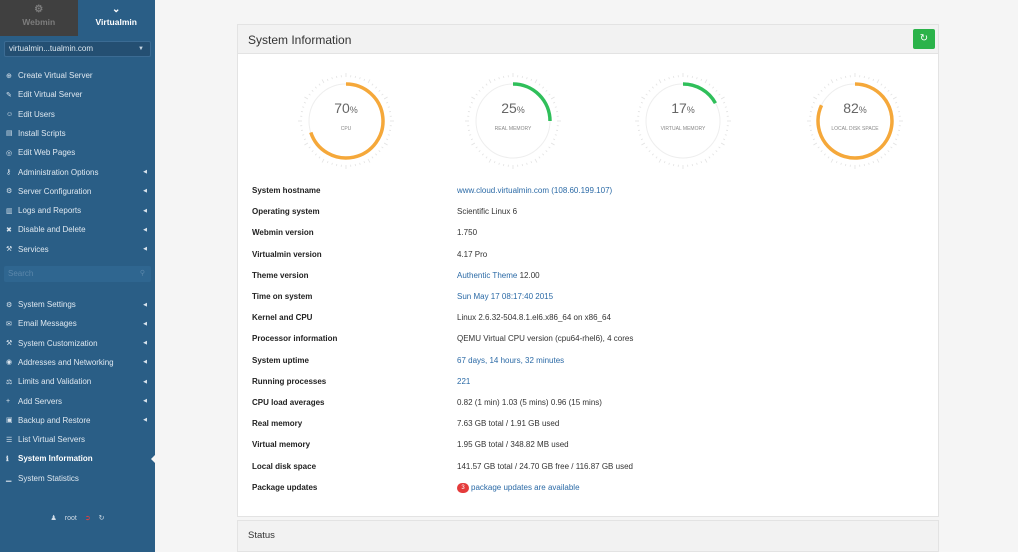 This screenshot has width=1018, height=552. What do you see at coordinates (88, 518) in the screenshot?
I see `logout-icon: ➲` at bounding box center [88, 518].